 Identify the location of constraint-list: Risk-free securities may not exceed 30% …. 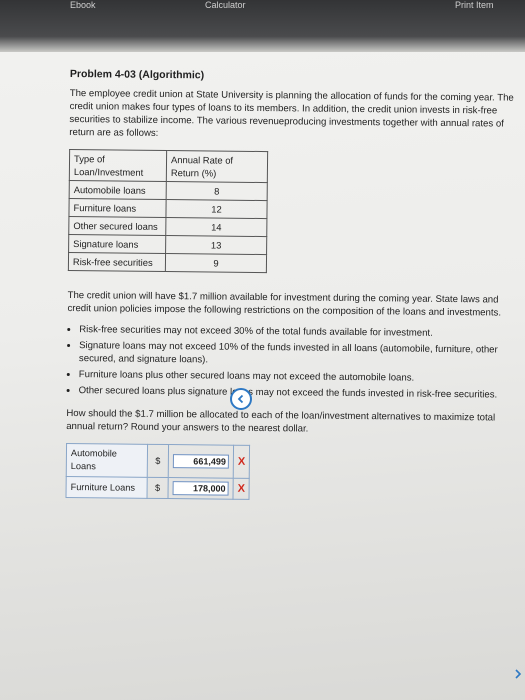
(291, 362).